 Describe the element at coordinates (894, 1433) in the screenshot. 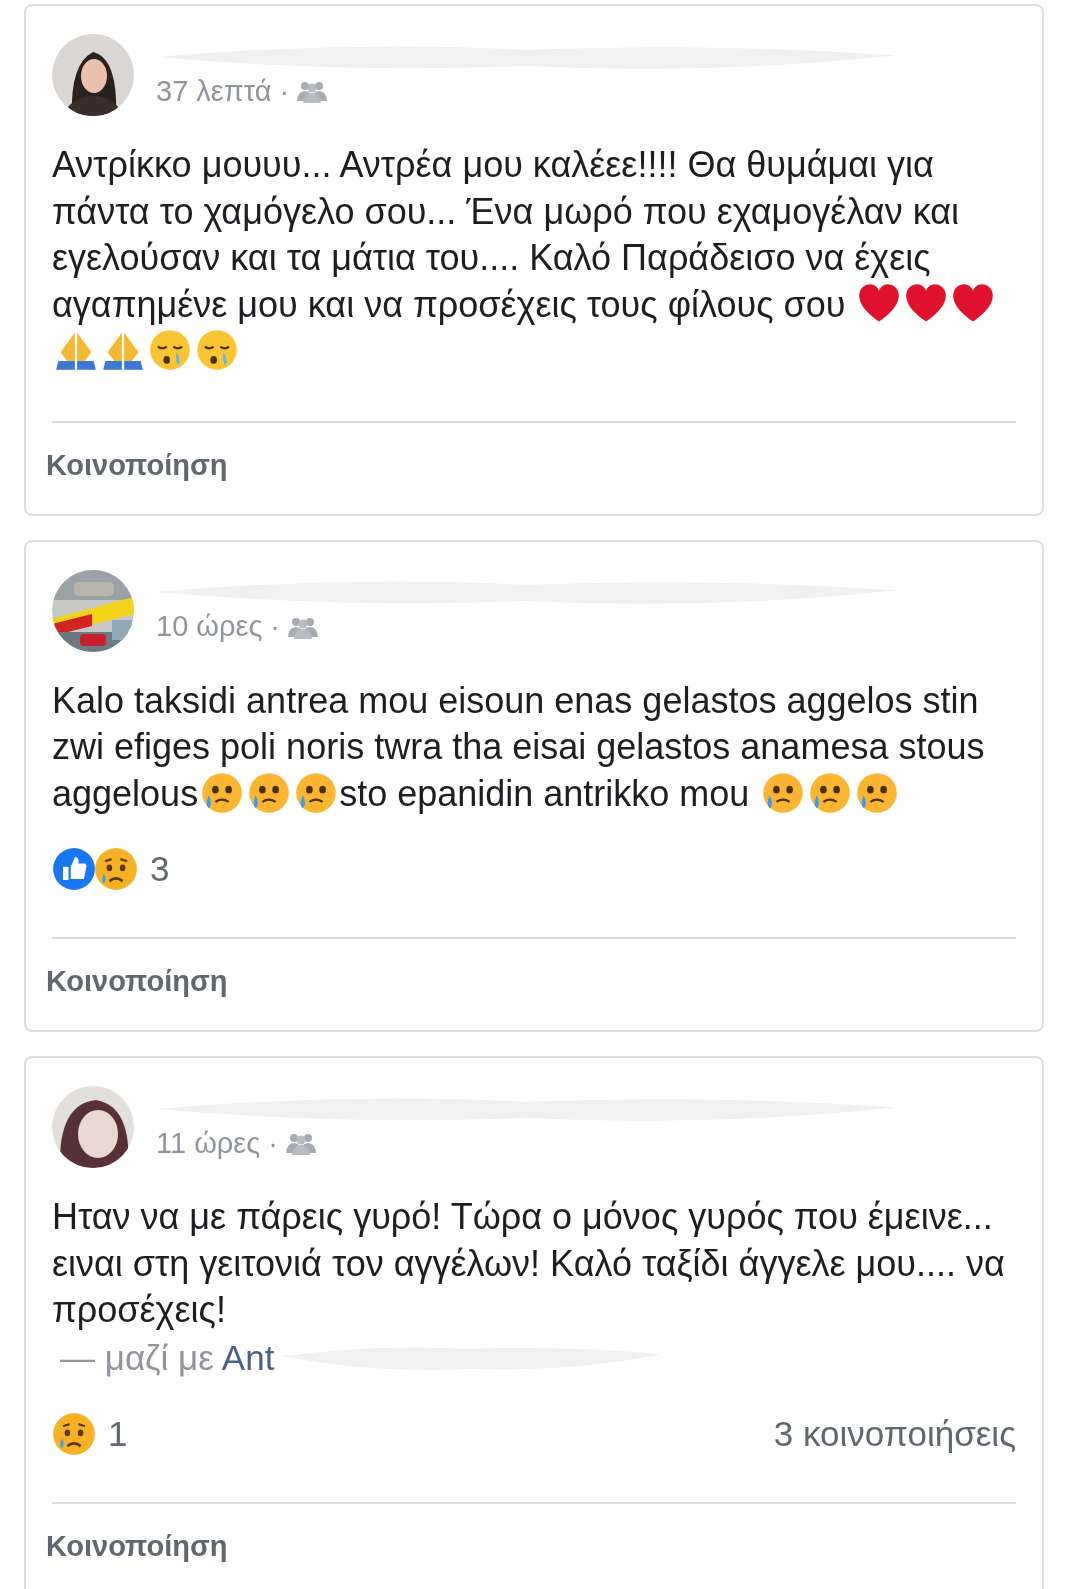

I see `share-count: 3 κοινοποιήσεις` at that location.